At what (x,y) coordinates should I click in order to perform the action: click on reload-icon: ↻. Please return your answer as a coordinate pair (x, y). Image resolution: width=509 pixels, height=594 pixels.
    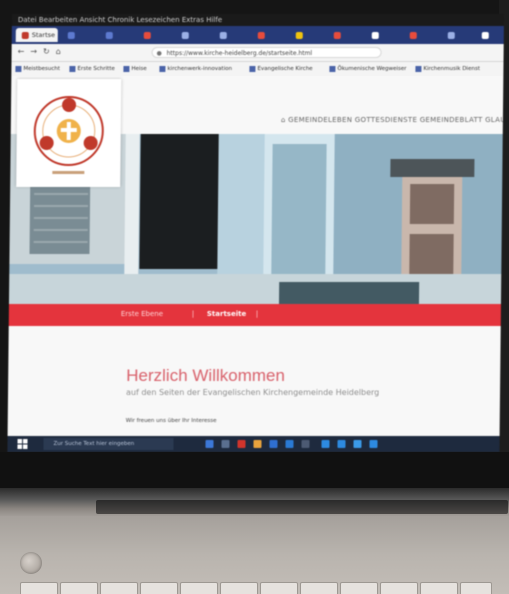
    Looking at the image, I should click on (49, 51).